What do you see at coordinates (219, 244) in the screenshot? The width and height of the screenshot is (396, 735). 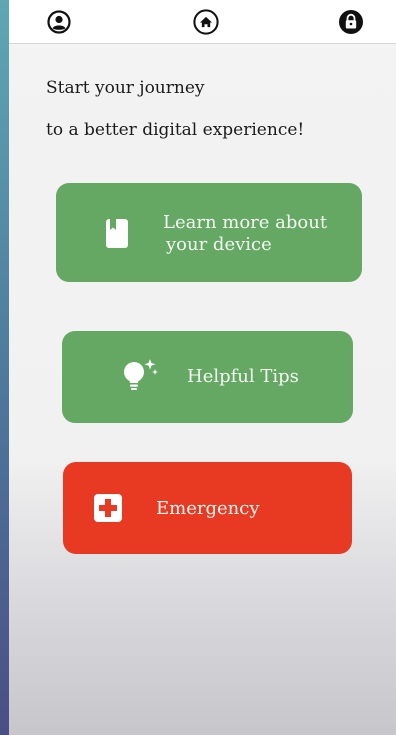 I see `learn-device-label-line-2: your device` at bounding box center [219, 244].